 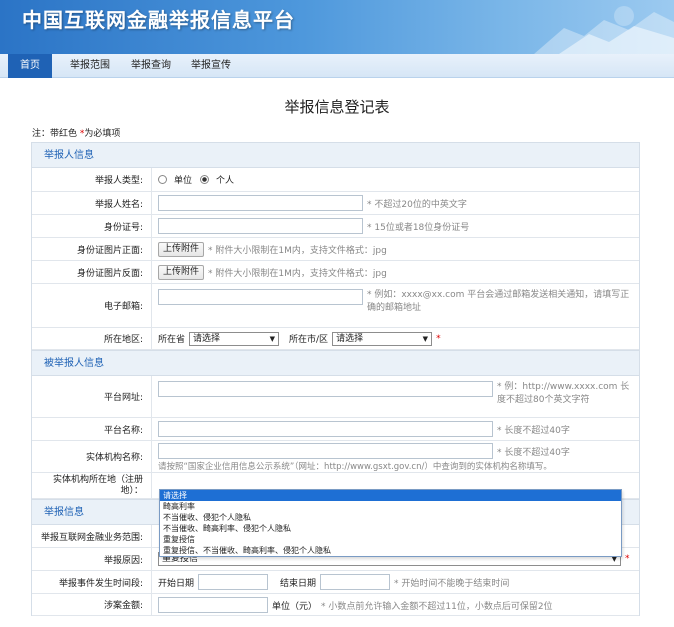 I want to click on province-select: 请选择 ▼, so click(x=234, y=338).